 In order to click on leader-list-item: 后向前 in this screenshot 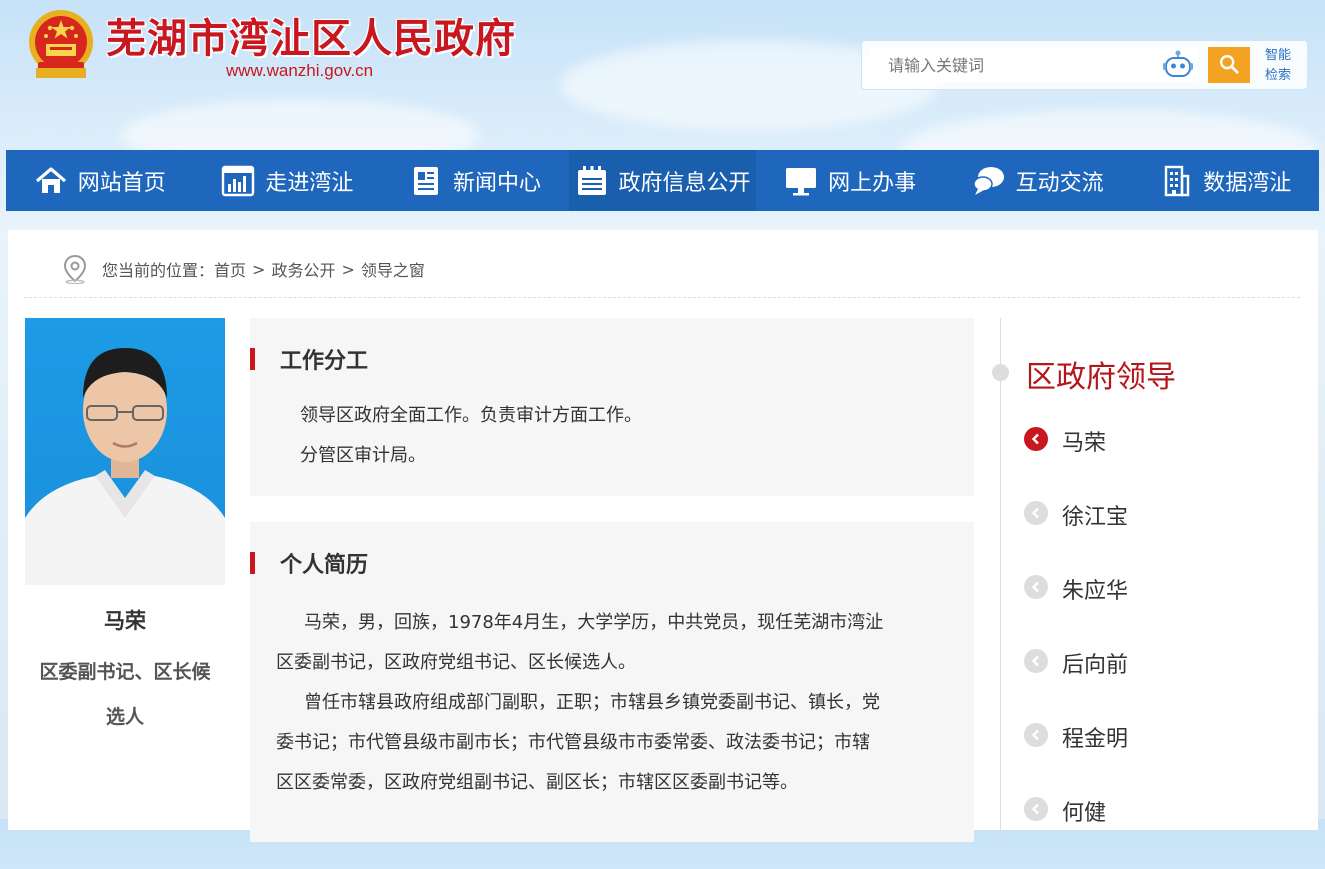, I will do `click(1076, 684)`.